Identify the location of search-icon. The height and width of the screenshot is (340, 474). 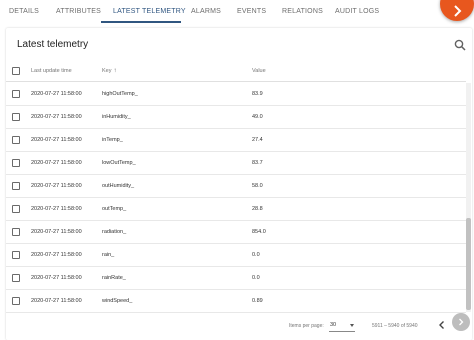
(460, 45).